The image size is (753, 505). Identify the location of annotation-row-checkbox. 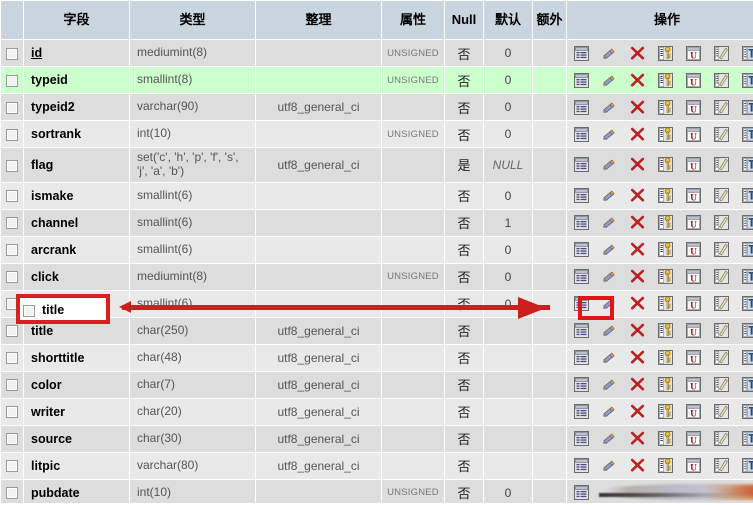
(29, 311).